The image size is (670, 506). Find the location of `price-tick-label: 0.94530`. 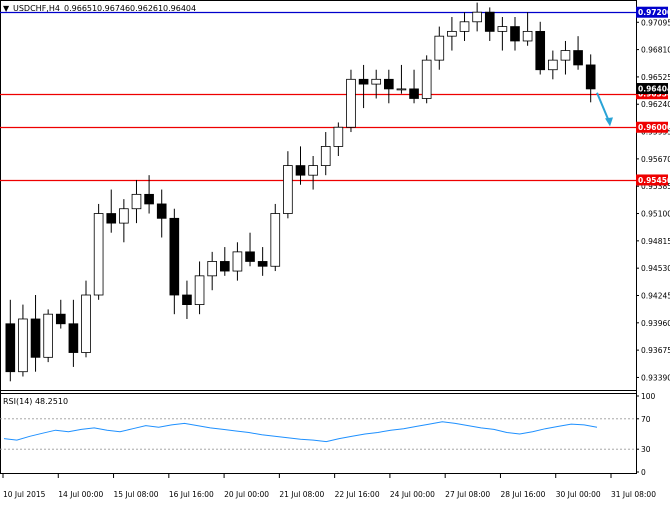

price-tick-label: 0.94530 is located at coordinates (655, 268).